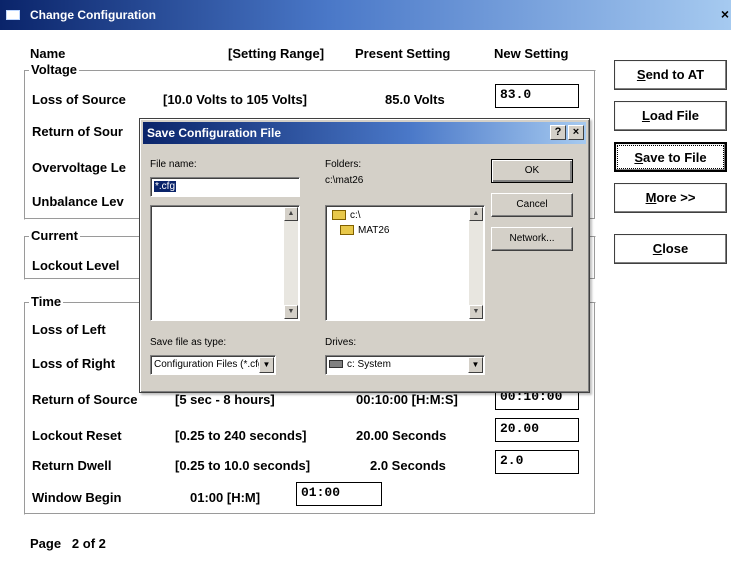 Image resolution: width=731 pixels, height=582 pixels. What do you see at coordinates (225, 263) in the screenshot?
I see `file-list: ▲ ▼` at bounding box center [225, 263].